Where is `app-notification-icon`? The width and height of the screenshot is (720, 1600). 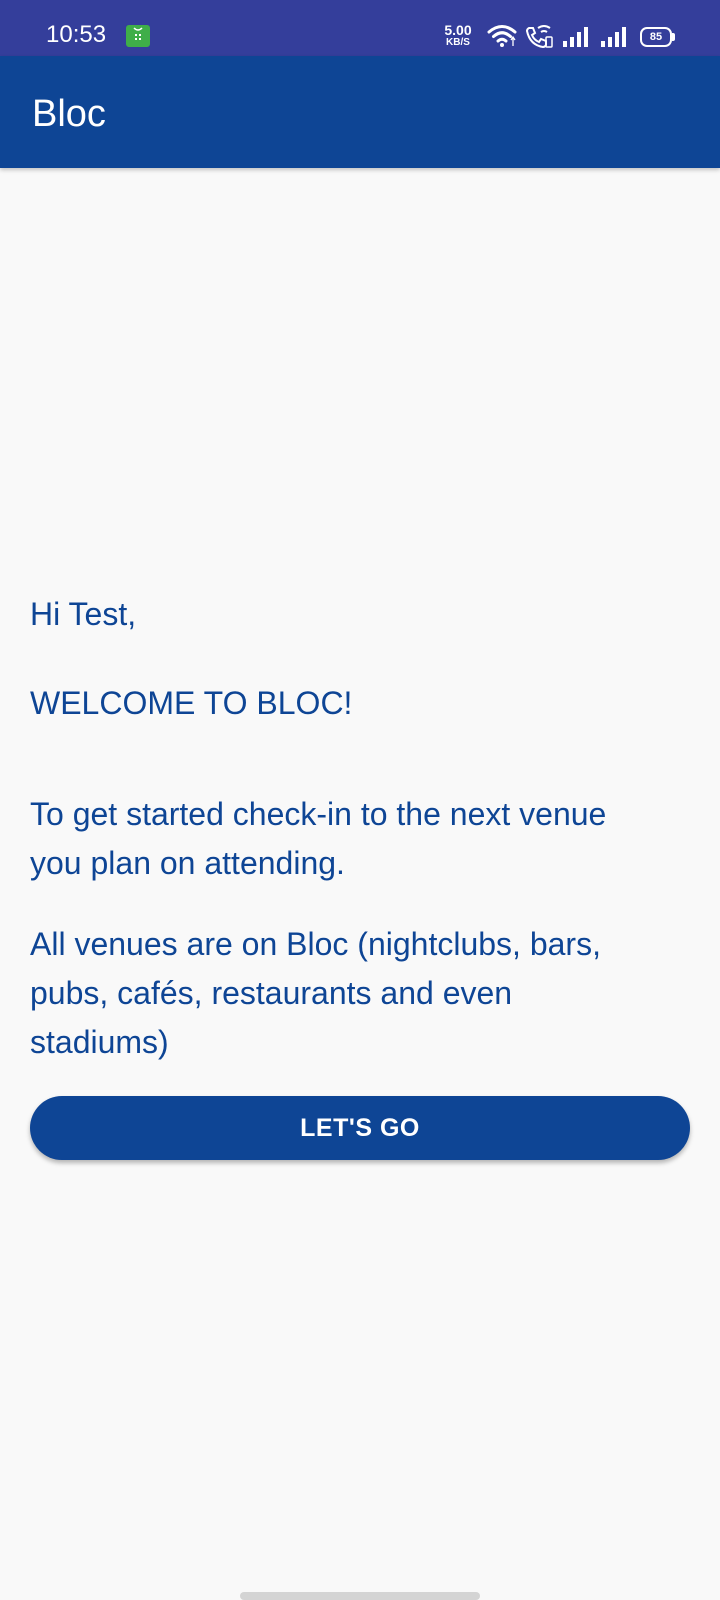
app-notification-icon is located at coordinates (138, 36).